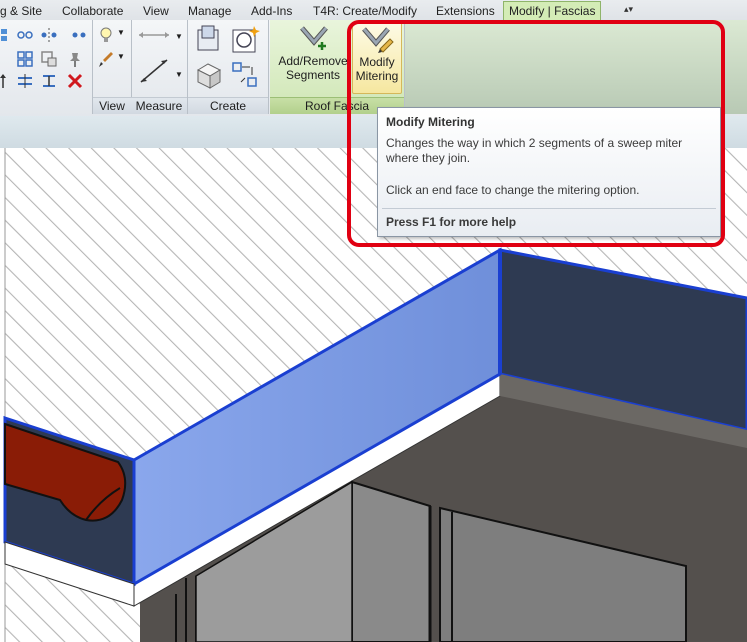 Image resolution: width=747 pixels, height=642 pixels. I want to click on tab-modify-fascias: Modify | Fascias, so click(552, 10).